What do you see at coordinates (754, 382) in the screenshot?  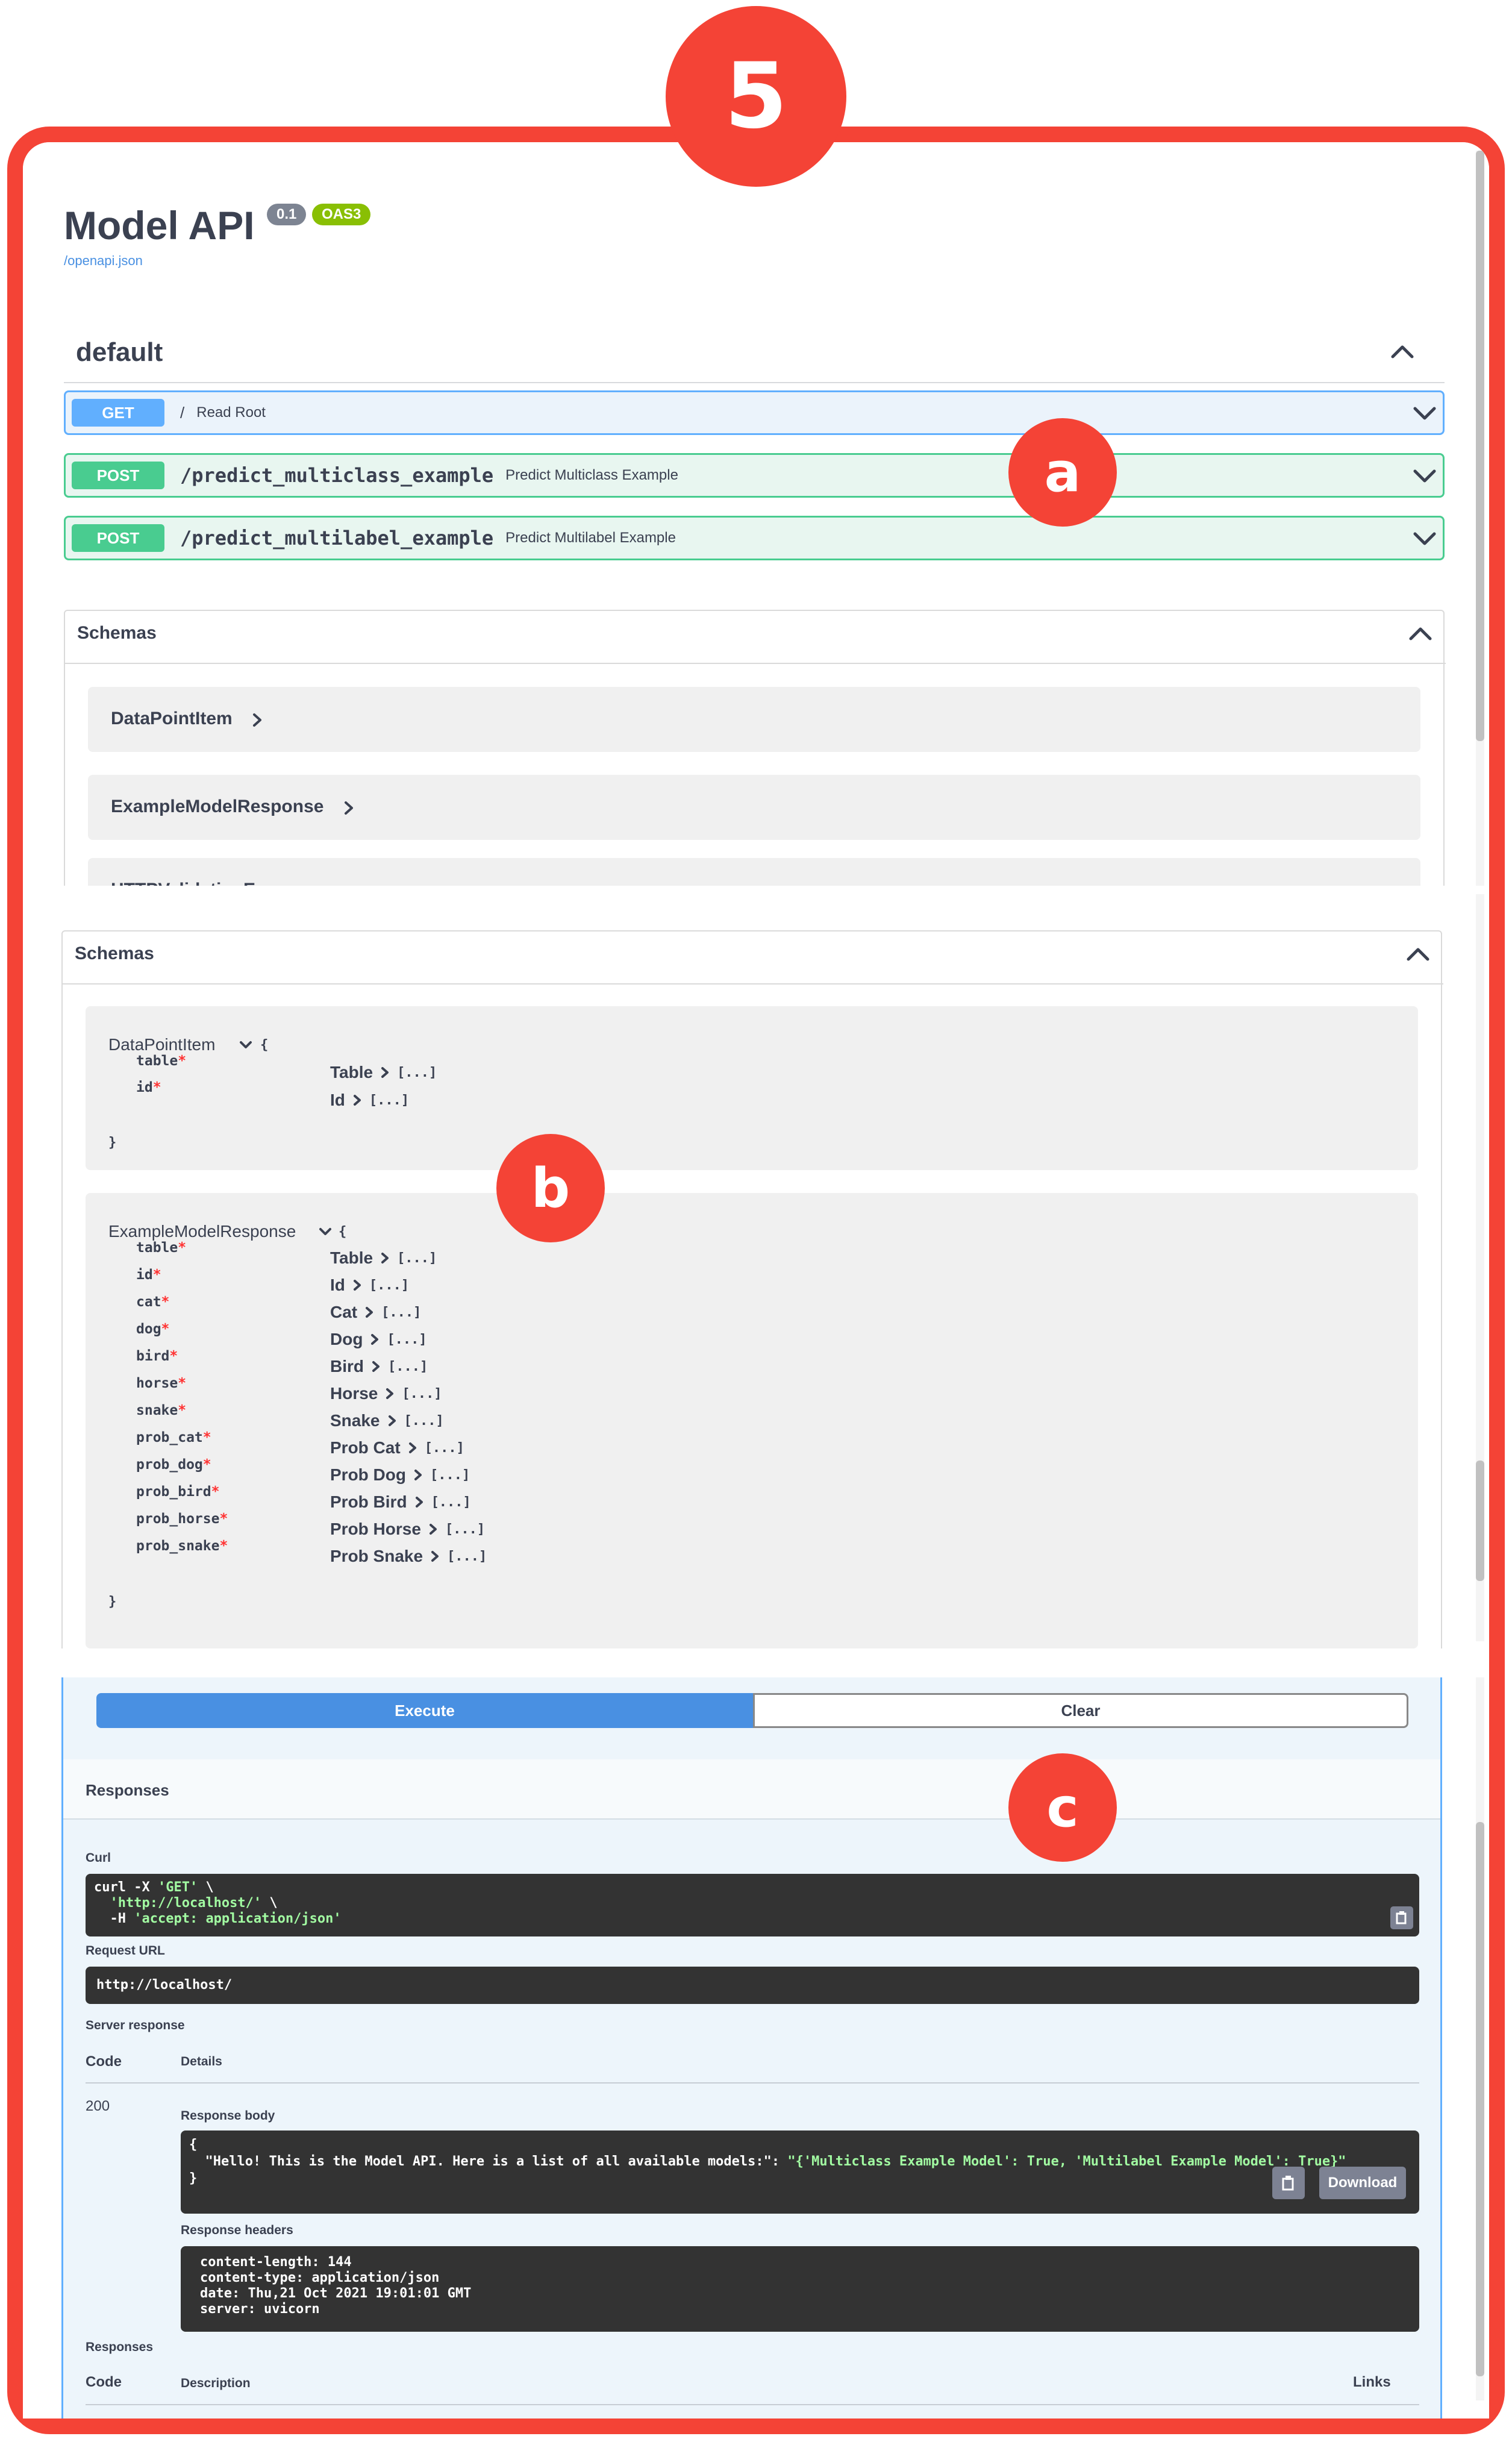 I see `section-divider` at bounding box center [754, 382].